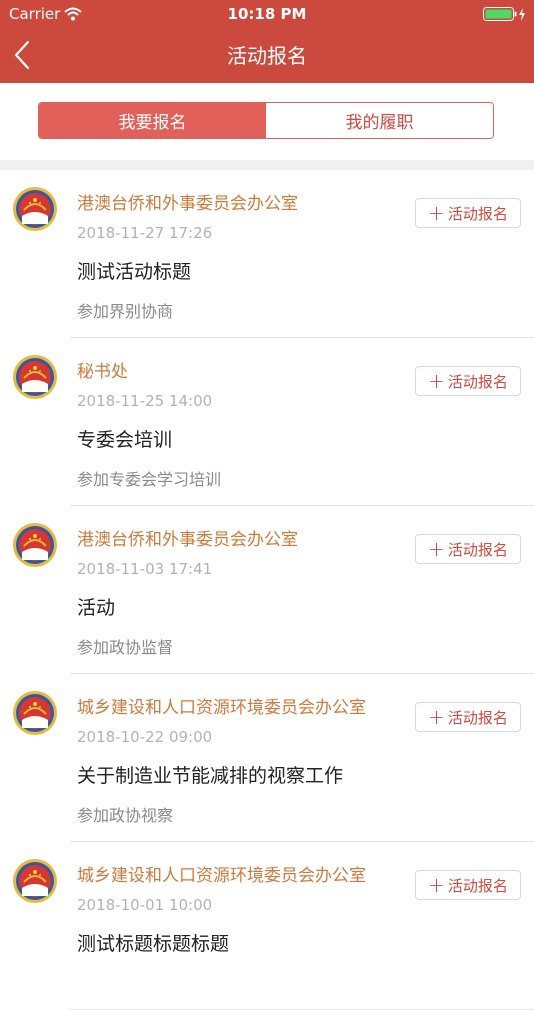  I want to click on battery-icon, so click(505, 17).